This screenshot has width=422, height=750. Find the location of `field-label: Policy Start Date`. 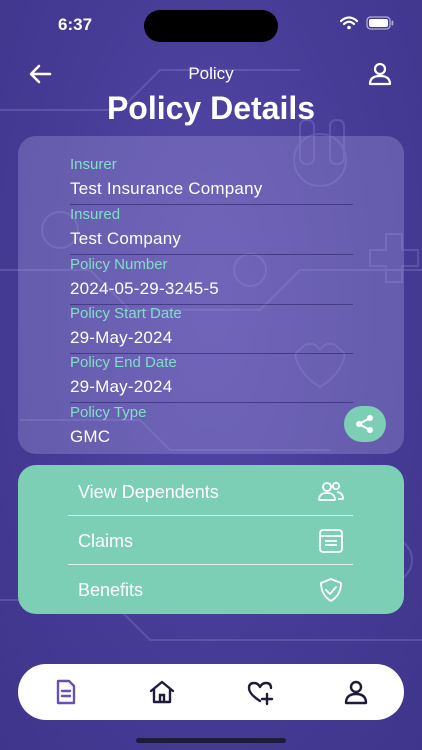

field-label: Policy Start Date is located at coordinates (126, 313).